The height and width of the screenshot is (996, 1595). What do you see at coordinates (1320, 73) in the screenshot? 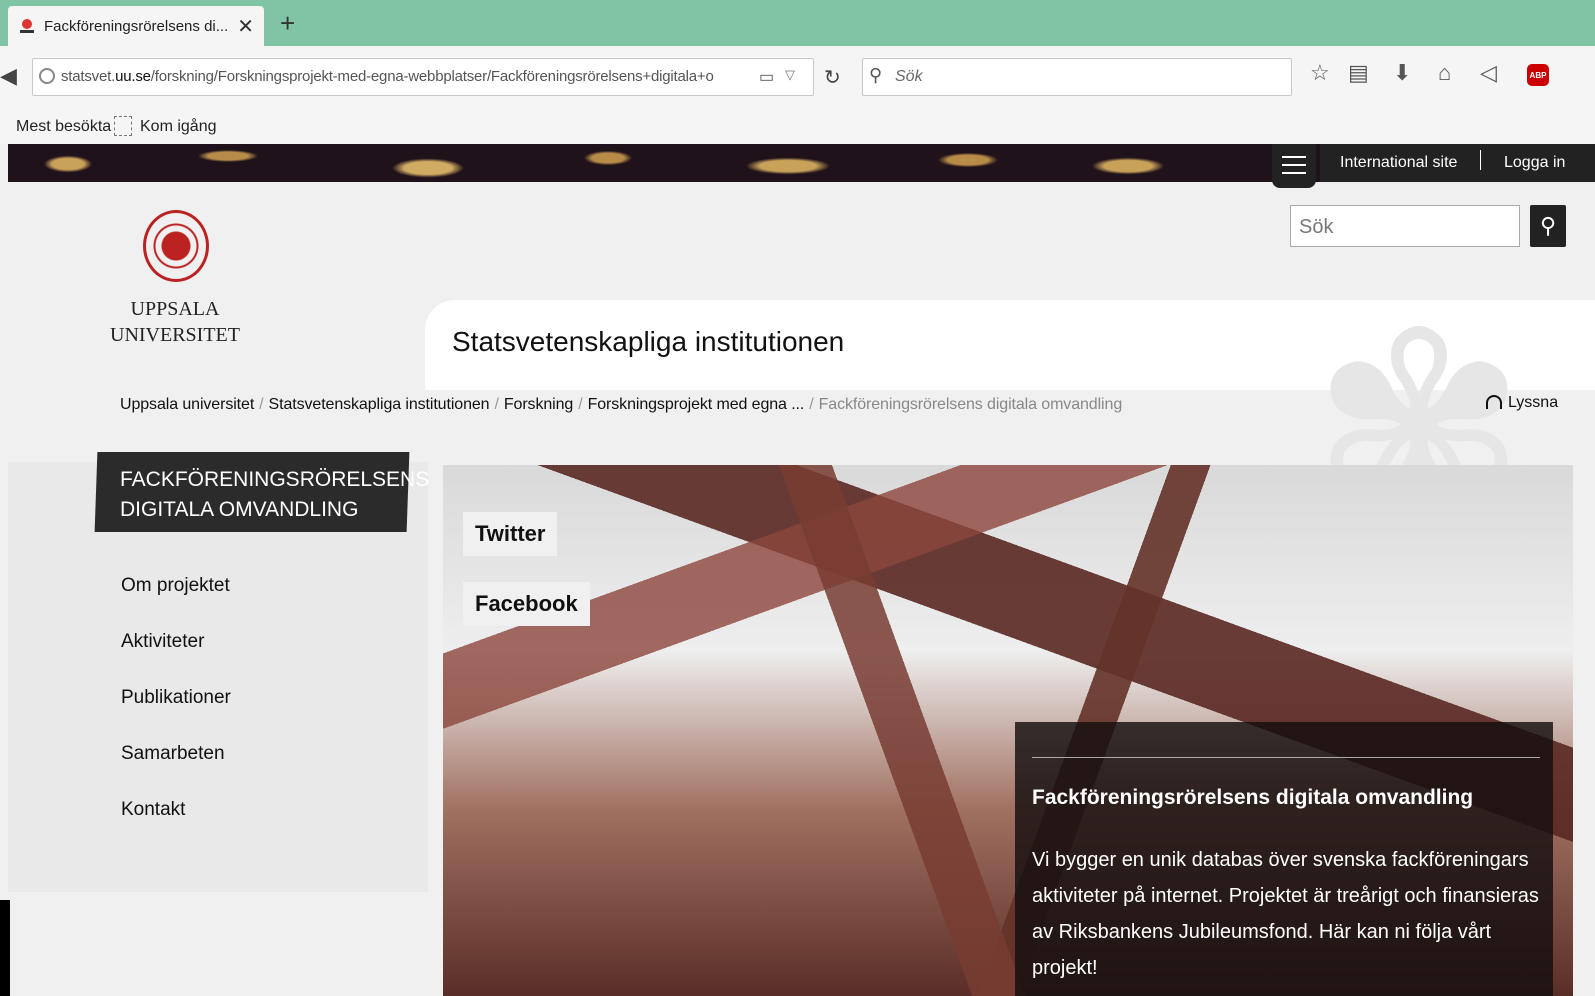
I see `bookmark-star-icon: ☆` at bounding box center [1320, 73].